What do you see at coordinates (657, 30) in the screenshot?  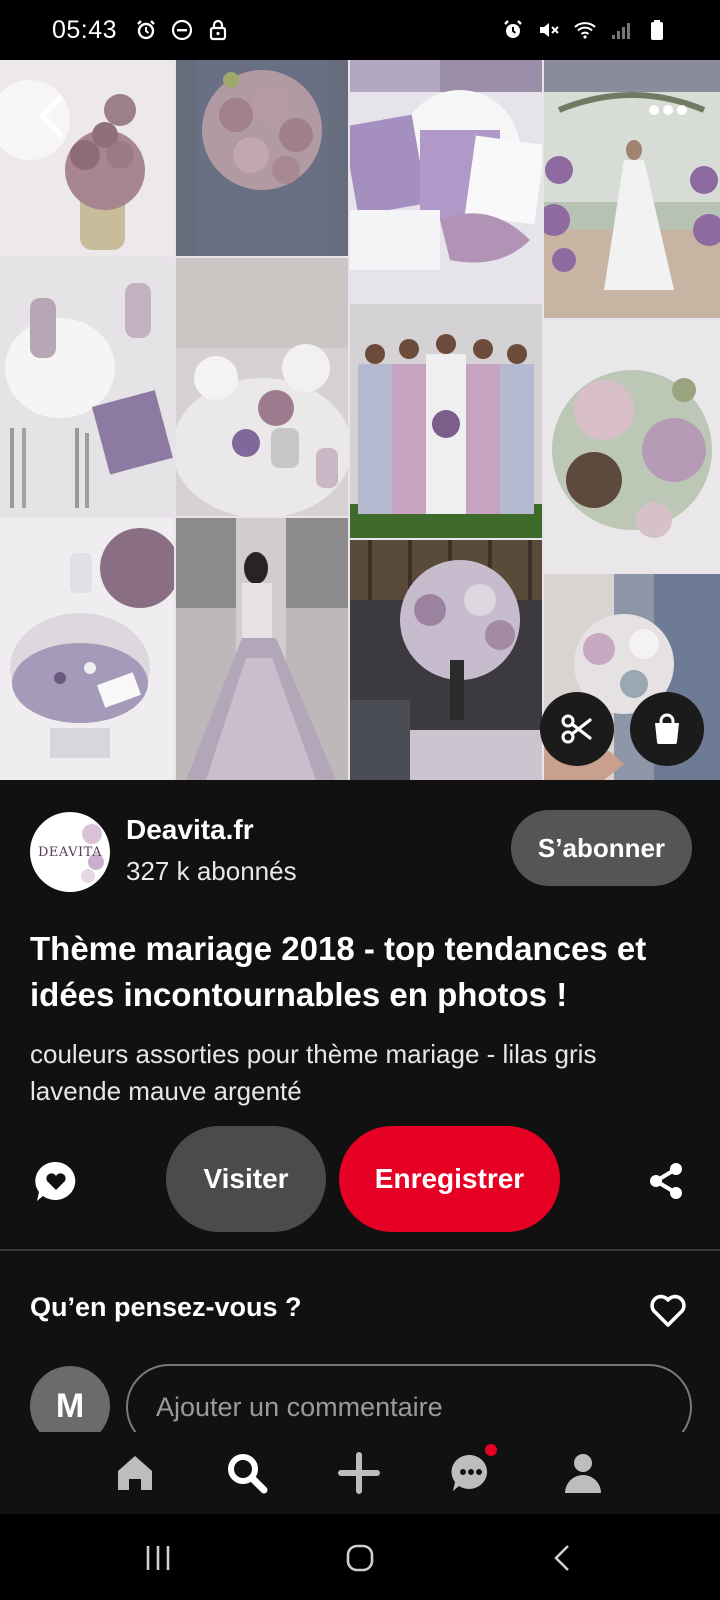 I see `battery-icon` at bounding box center [657, 30].